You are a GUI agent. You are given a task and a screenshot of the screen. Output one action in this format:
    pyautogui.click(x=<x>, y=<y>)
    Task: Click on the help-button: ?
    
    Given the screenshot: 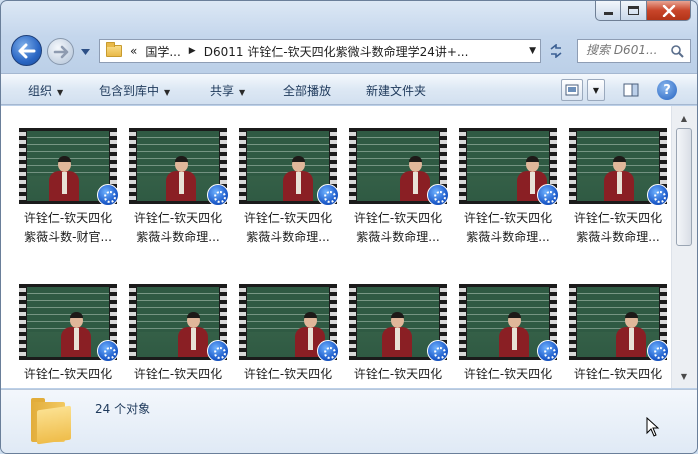 What is the action you would take?
    pyautogui.click(x=667, y=90)
    